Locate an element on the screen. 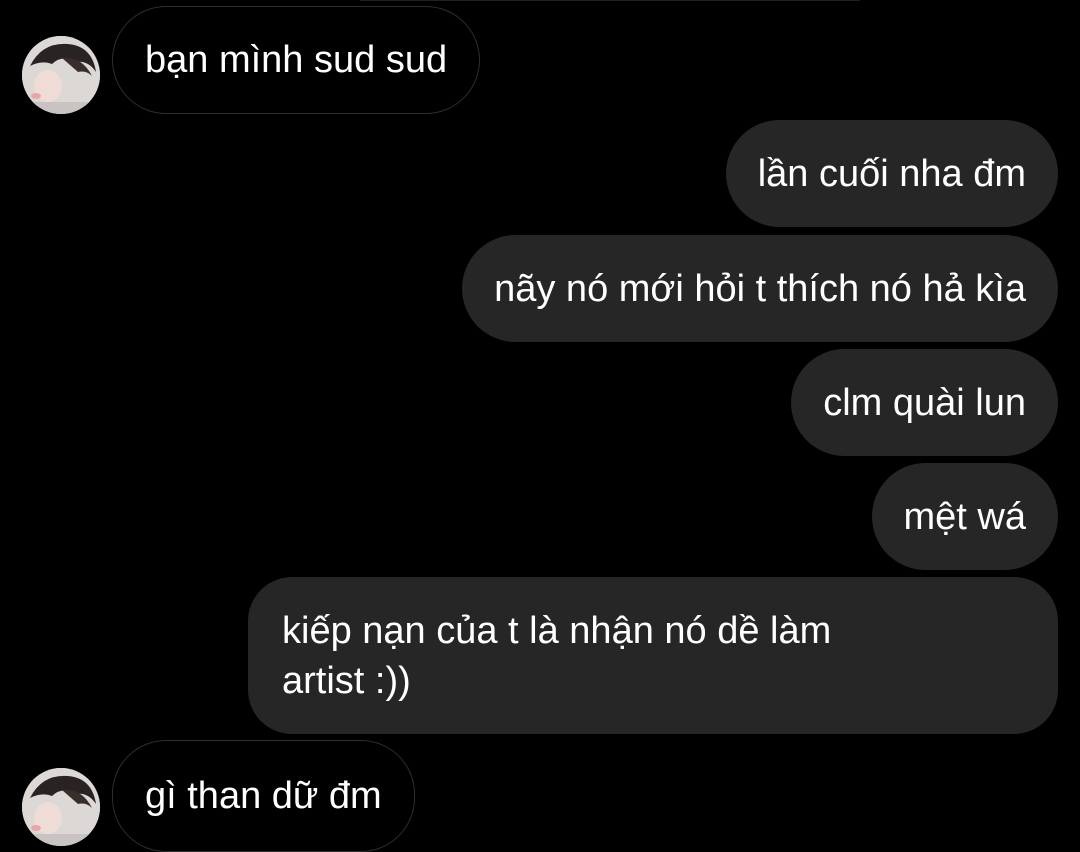  message-text: bạn mình sud sud is located at coordinates (296, 60).